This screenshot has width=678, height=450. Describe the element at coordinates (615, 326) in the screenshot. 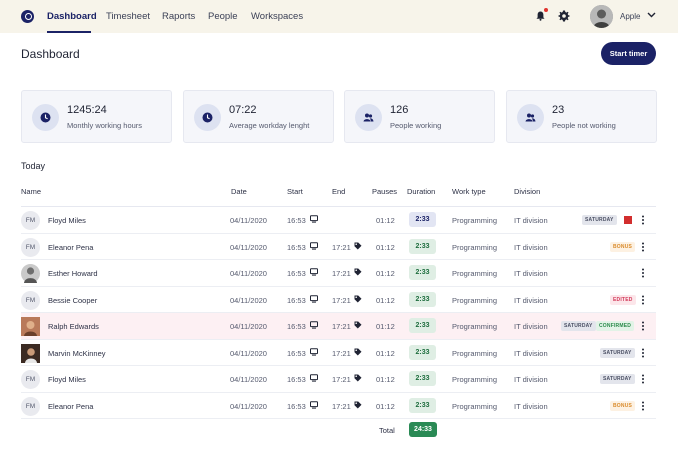

I see `status-badge-confirmed: CONFIRMED` at that location.